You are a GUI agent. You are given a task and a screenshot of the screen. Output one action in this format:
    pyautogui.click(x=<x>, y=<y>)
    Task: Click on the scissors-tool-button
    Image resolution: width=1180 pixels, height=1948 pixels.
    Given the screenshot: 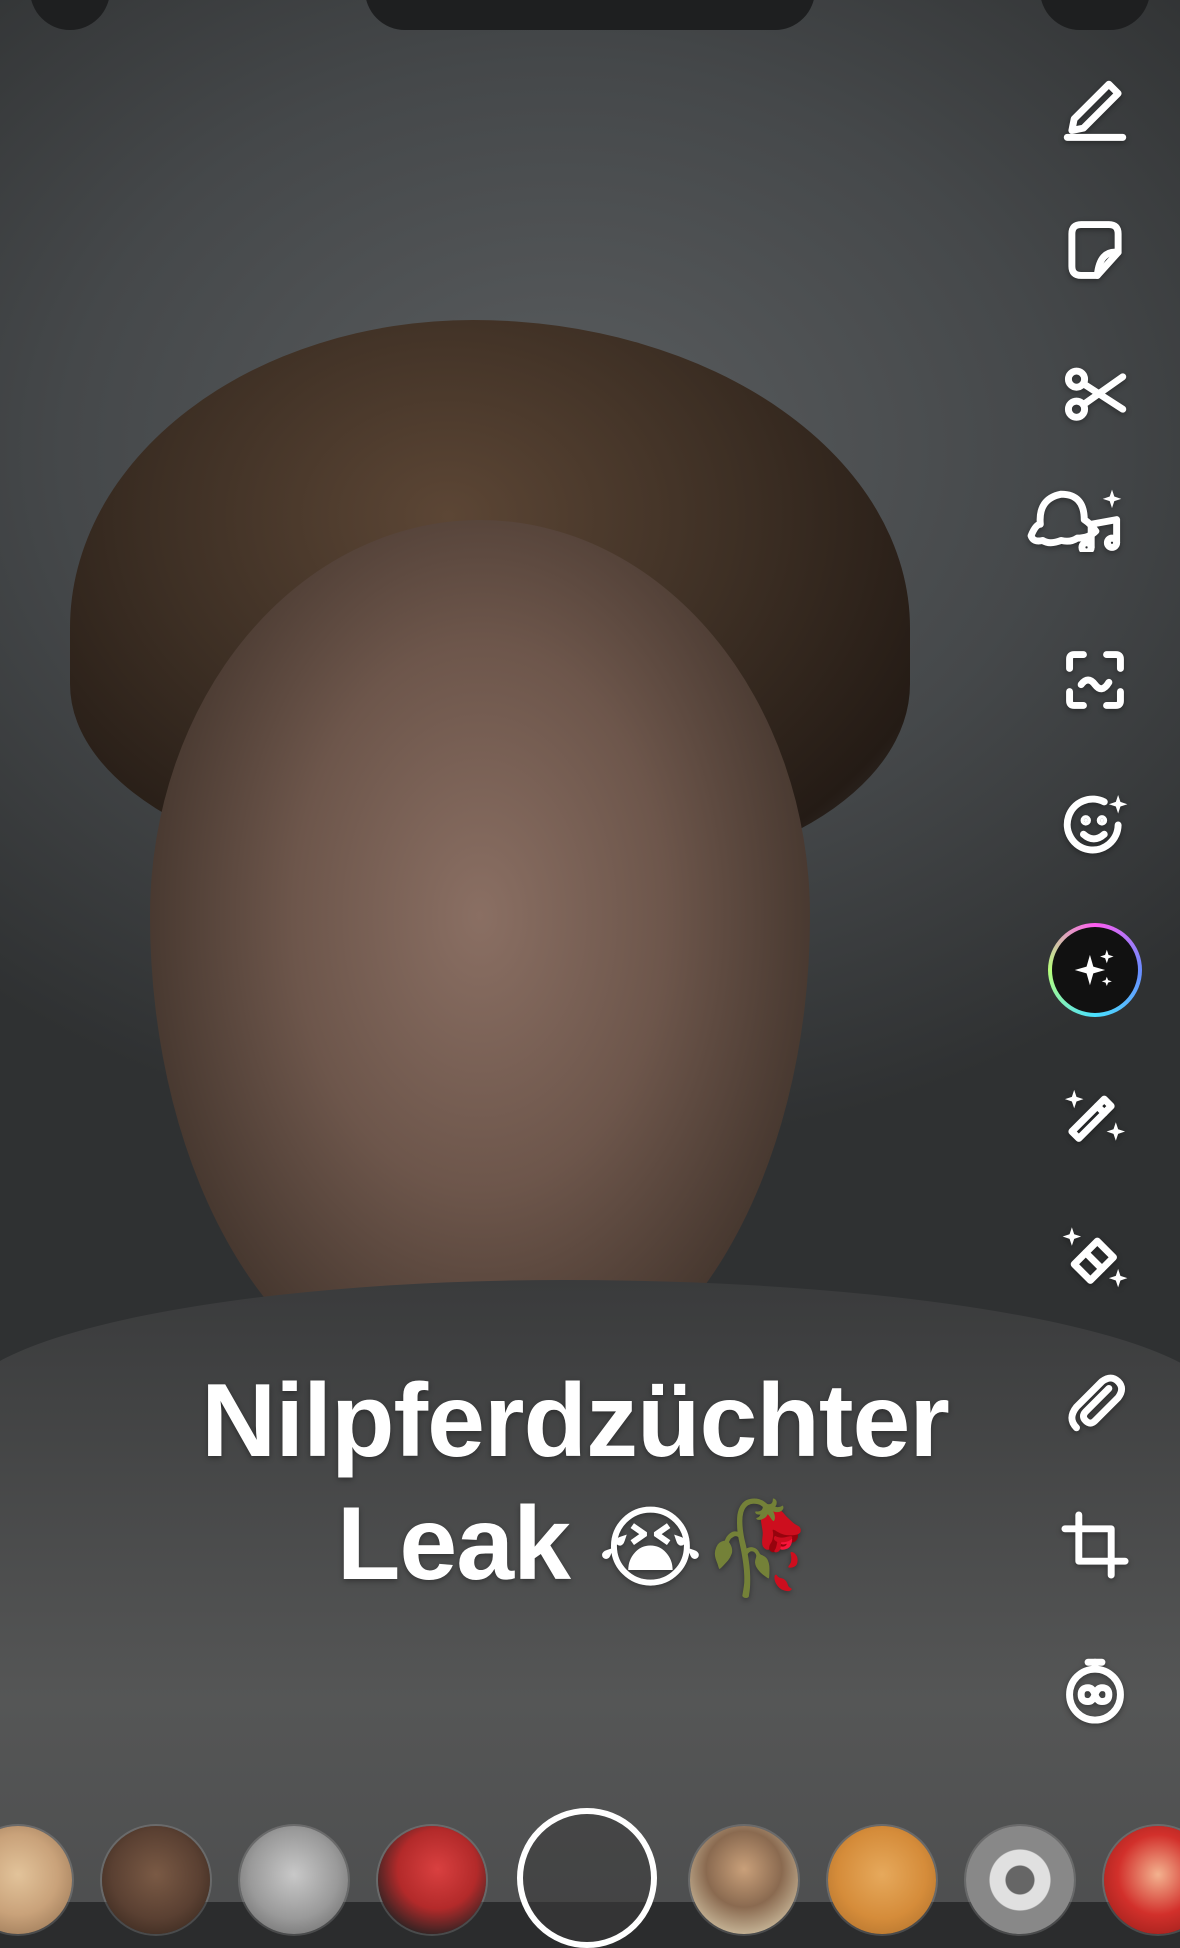 What is the action you would take?
    pyautogui.click(x=1095, y=393)
    